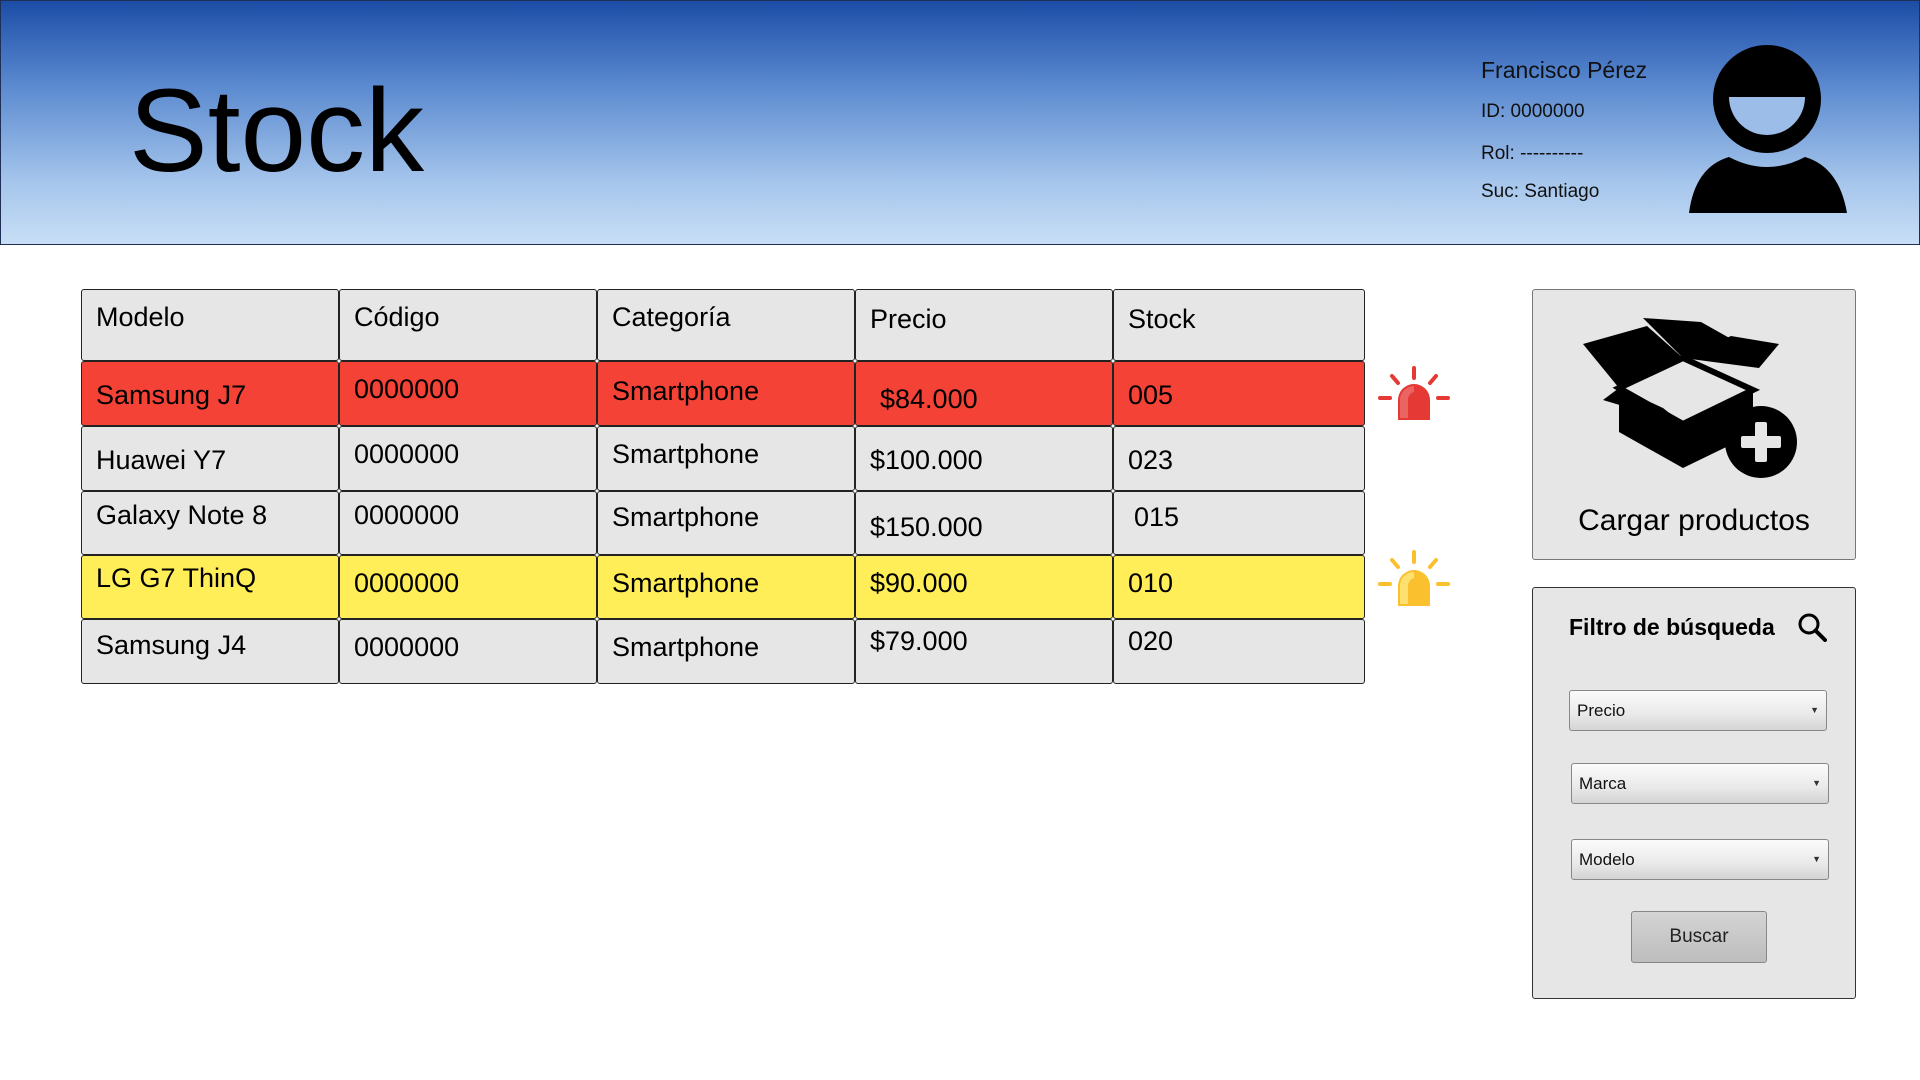  Describe the element at coordinates (984, 523) in the screenshot. I see `cell-precio: $150.000` at that location.